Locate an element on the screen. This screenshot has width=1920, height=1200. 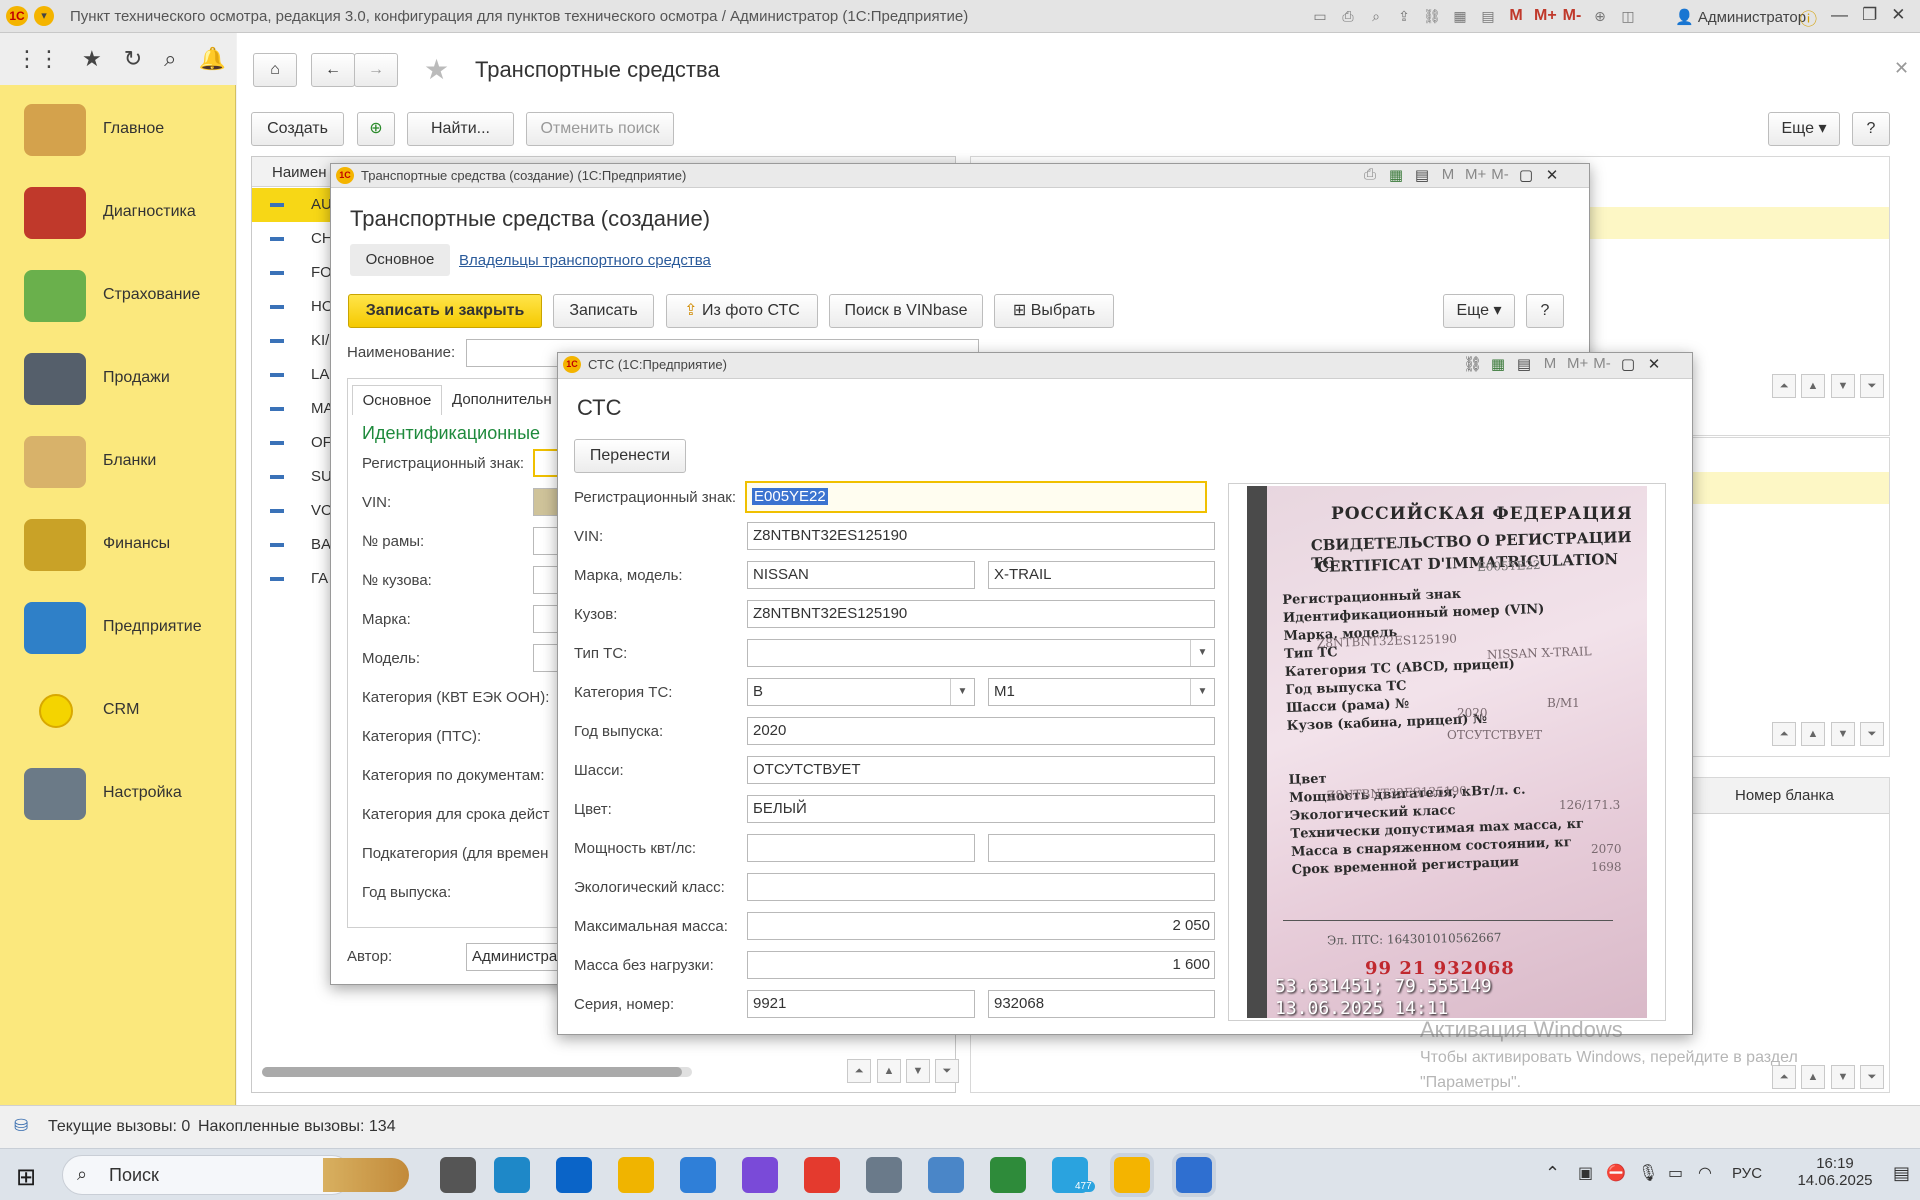
column-name-header: Наимен is located at coordinates (299, 172).